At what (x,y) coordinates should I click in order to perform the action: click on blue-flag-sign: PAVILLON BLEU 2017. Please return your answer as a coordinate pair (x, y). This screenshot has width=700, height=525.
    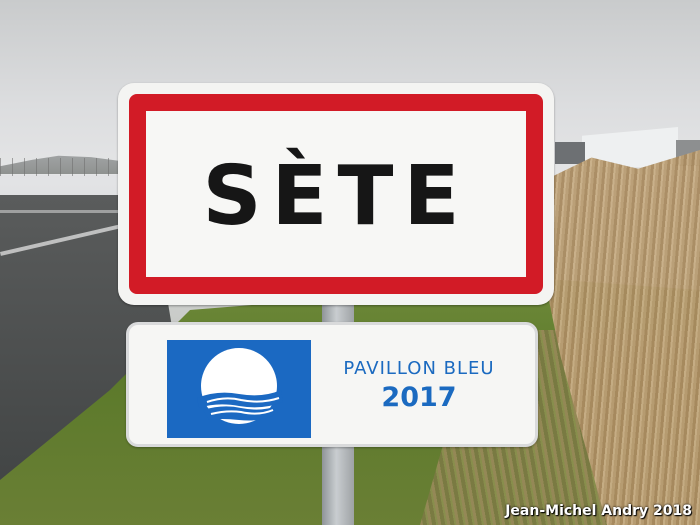
    Looking at the image, I should click on (332, 384).